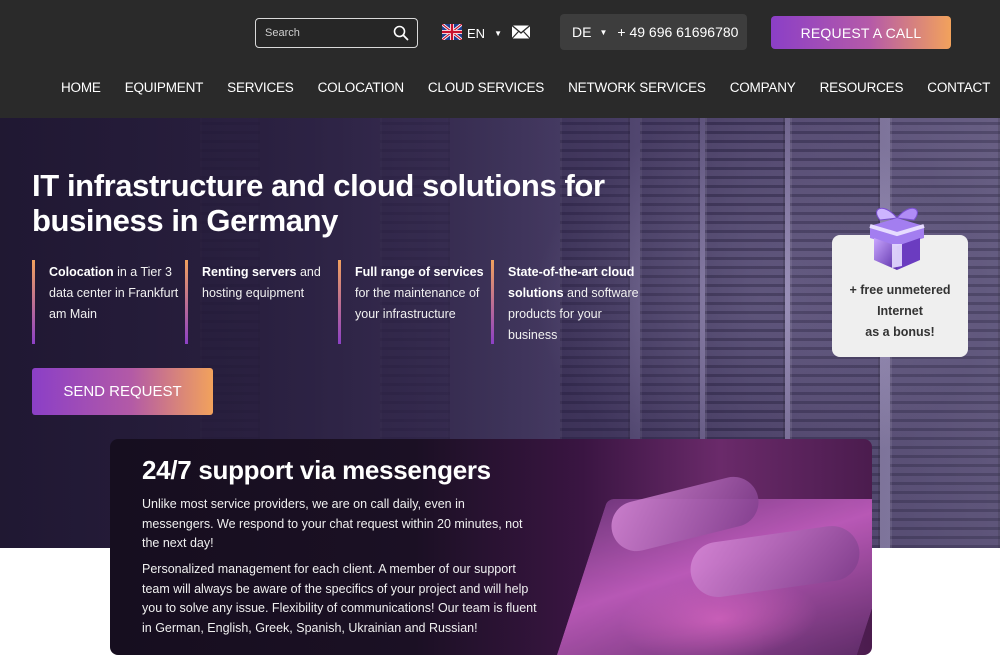 The width and height of the screenshot is (1000, 668). What do you see at coordinates (476, 33) in the screenshot?
I see `language-code: EN` at bounding box center [476, 33].